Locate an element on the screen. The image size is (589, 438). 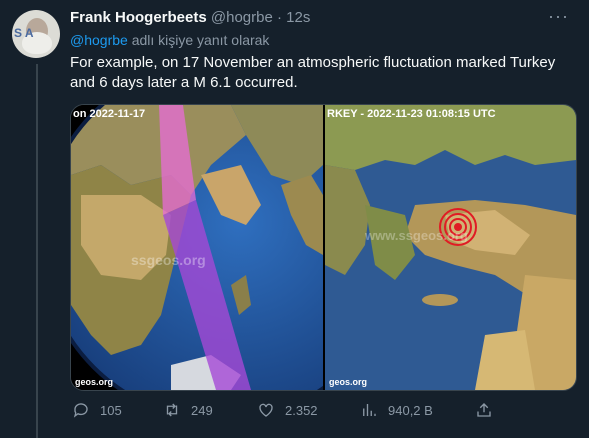
right-image-footer: geos.org is located at coordinates (348, 382).